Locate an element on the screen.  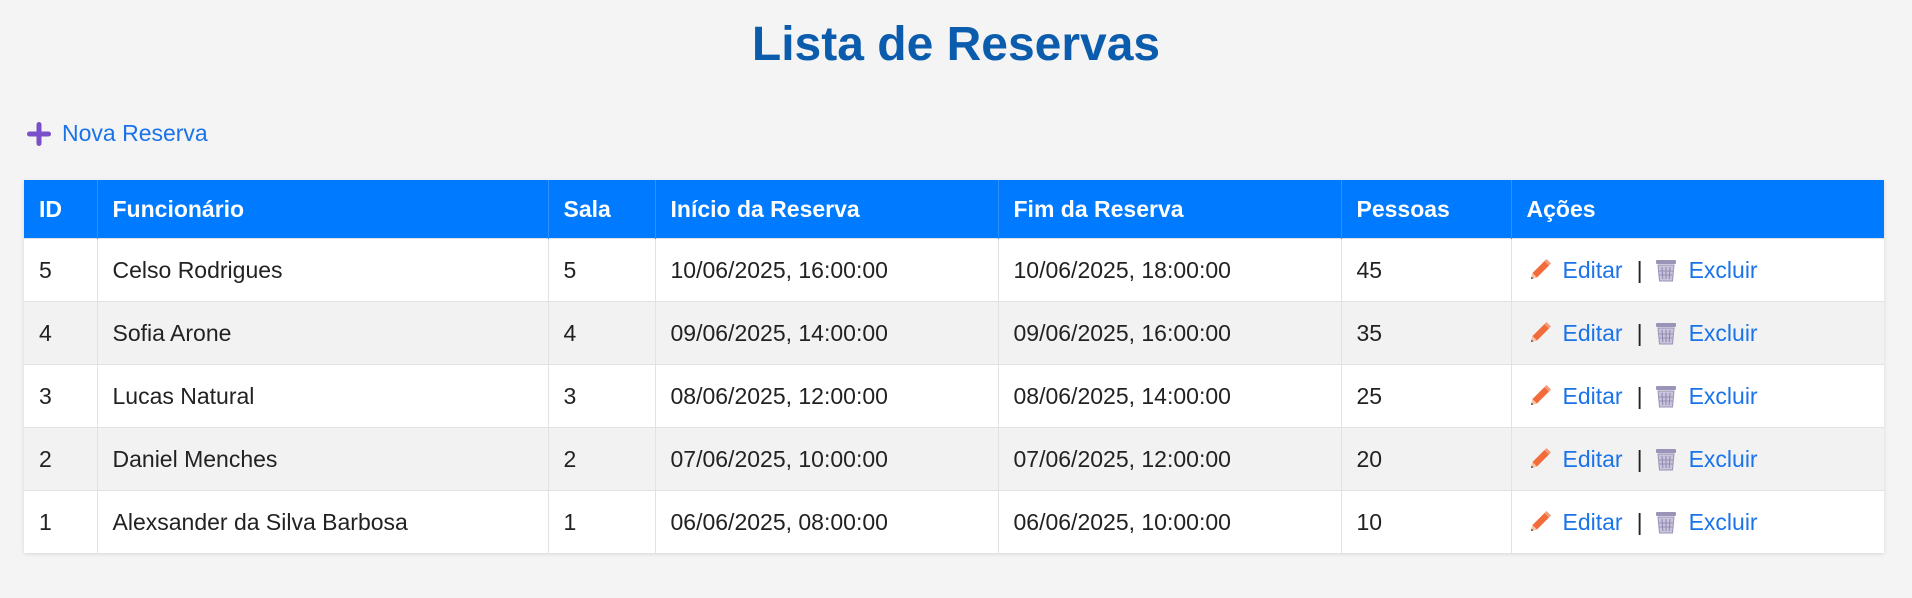
cell-start: 09/06/2025, 14:00:00 is located at coordinates (827, 333).